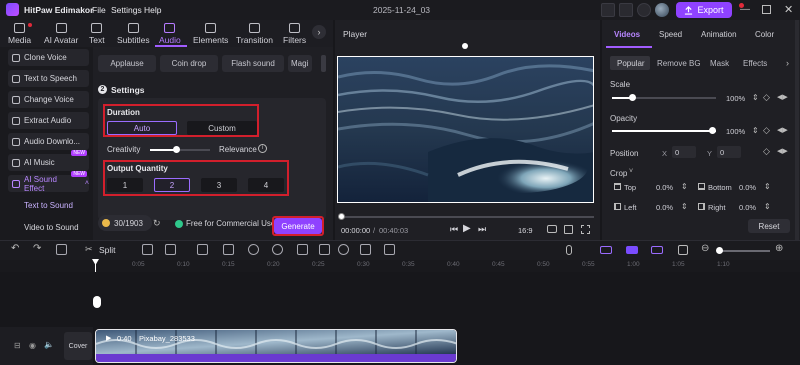  I want to click on redo-icon: ↷, so click(37, 248).